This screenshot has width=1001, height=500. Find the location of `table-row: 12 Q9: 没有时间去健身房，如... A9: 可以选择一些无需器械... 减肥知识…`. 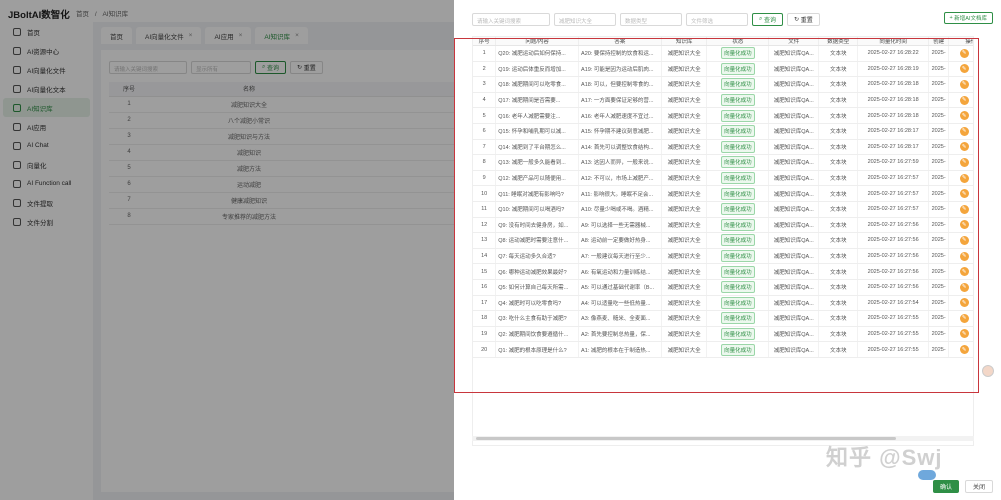

table-row: 12 Q9: 没有时间去健身房，如... A9: 可以选择一些无需器械... 减肥知识… is located at coordinates (723, 225).